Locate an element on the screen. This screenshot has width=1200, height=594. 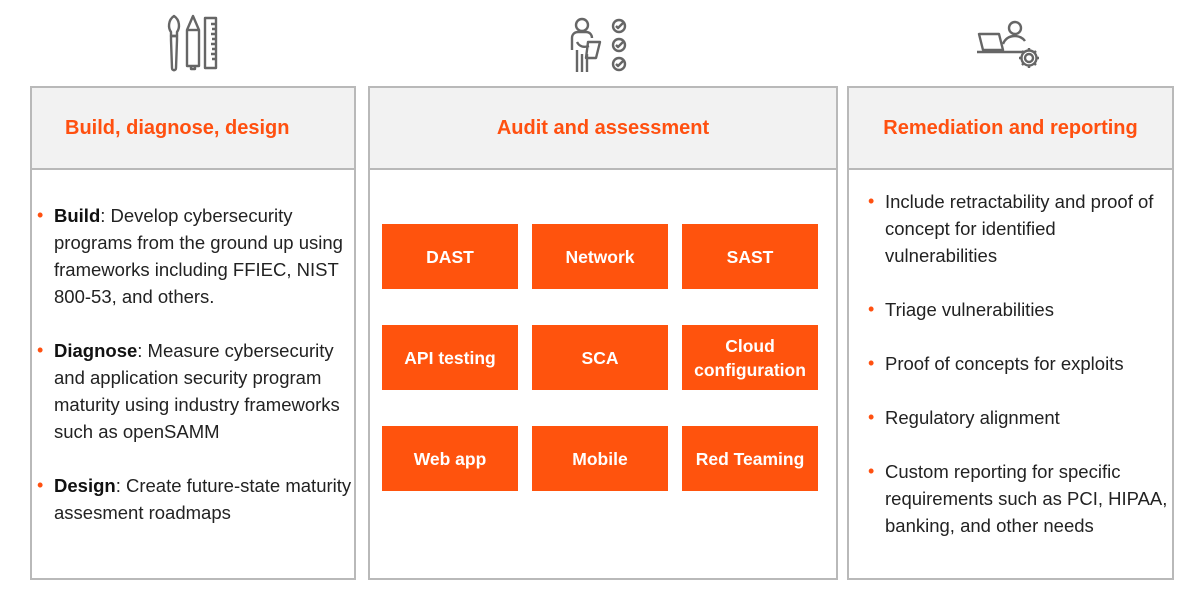
tile-api-testing: API testing is located at coordinates (450, 357).